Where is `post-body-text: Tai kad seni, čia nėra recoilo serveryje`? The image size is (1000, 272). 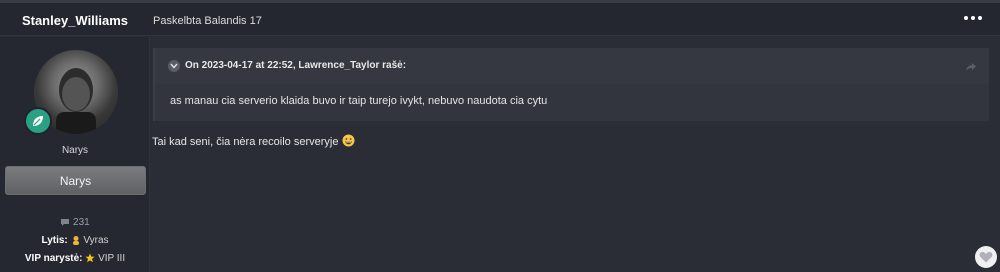
post-body-text: Tai kad seni, čia nėra recoilo serveryje is located at coordinates (245, 142).